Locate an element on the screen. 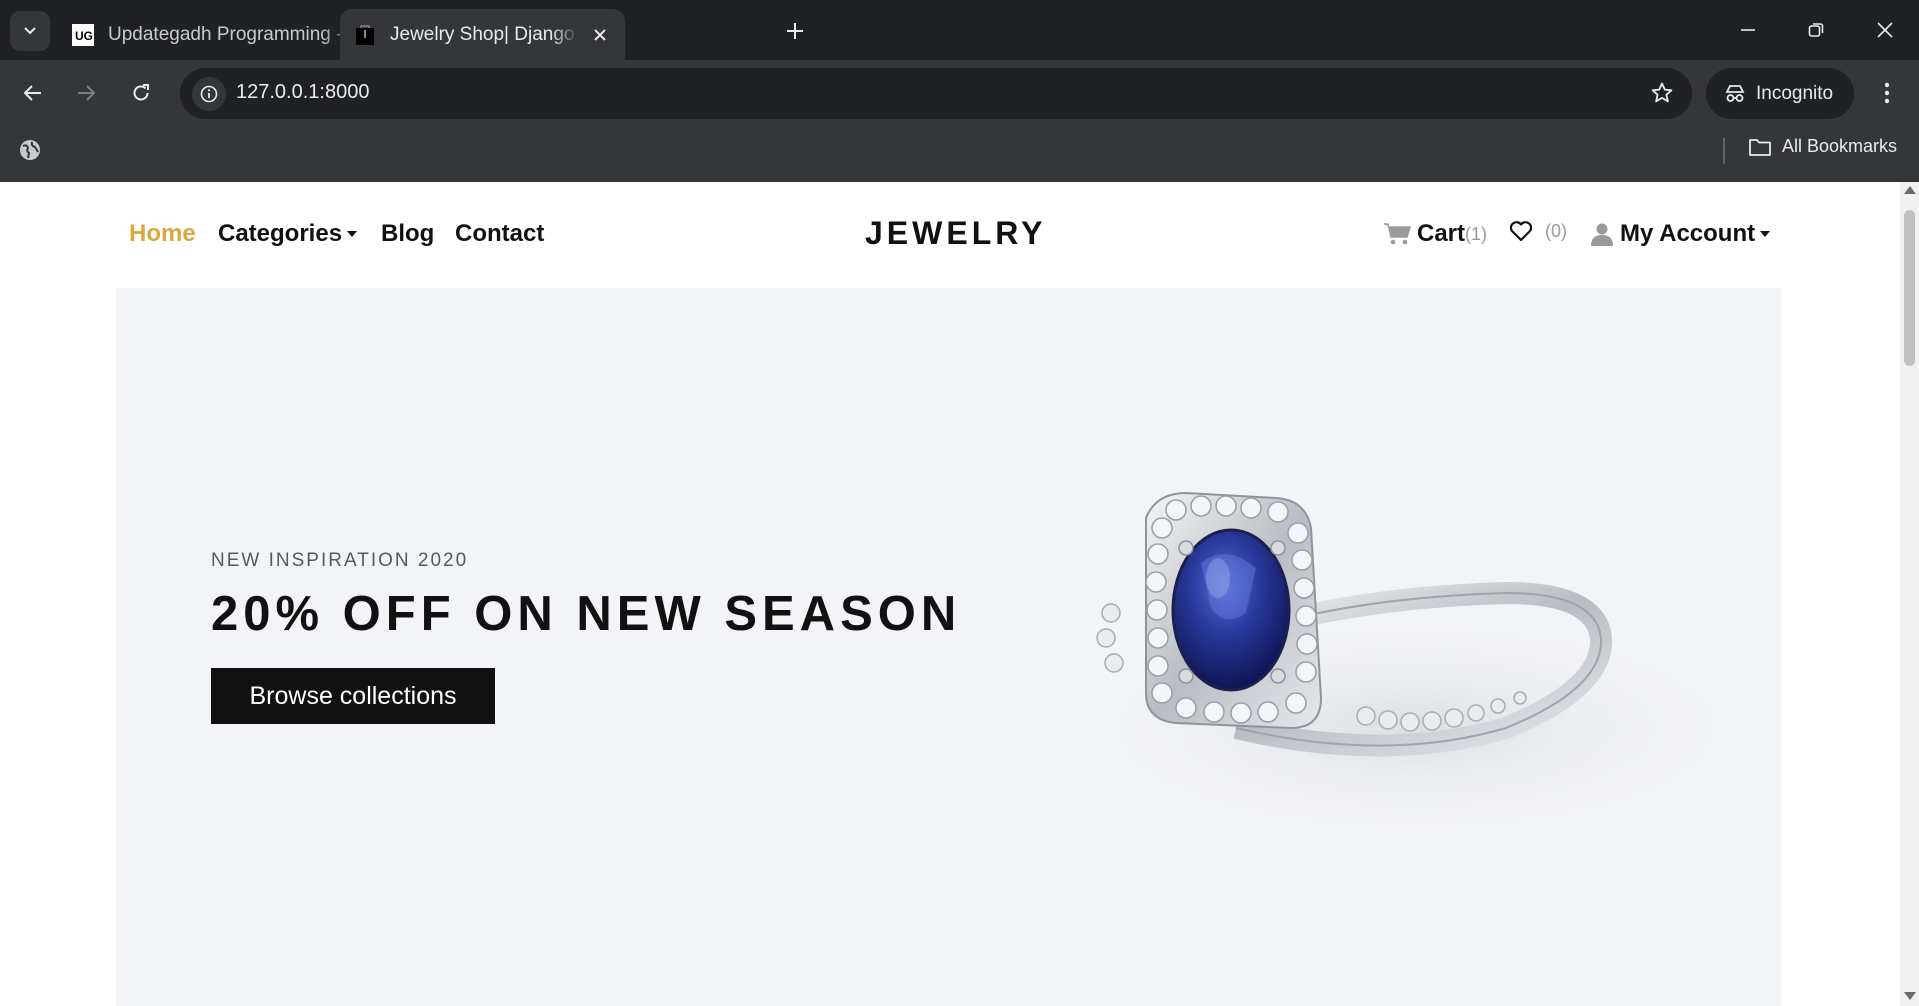 This screenshot has height=1006, width=1919. shopping-bag-icon is located at coordinates (365, 34).